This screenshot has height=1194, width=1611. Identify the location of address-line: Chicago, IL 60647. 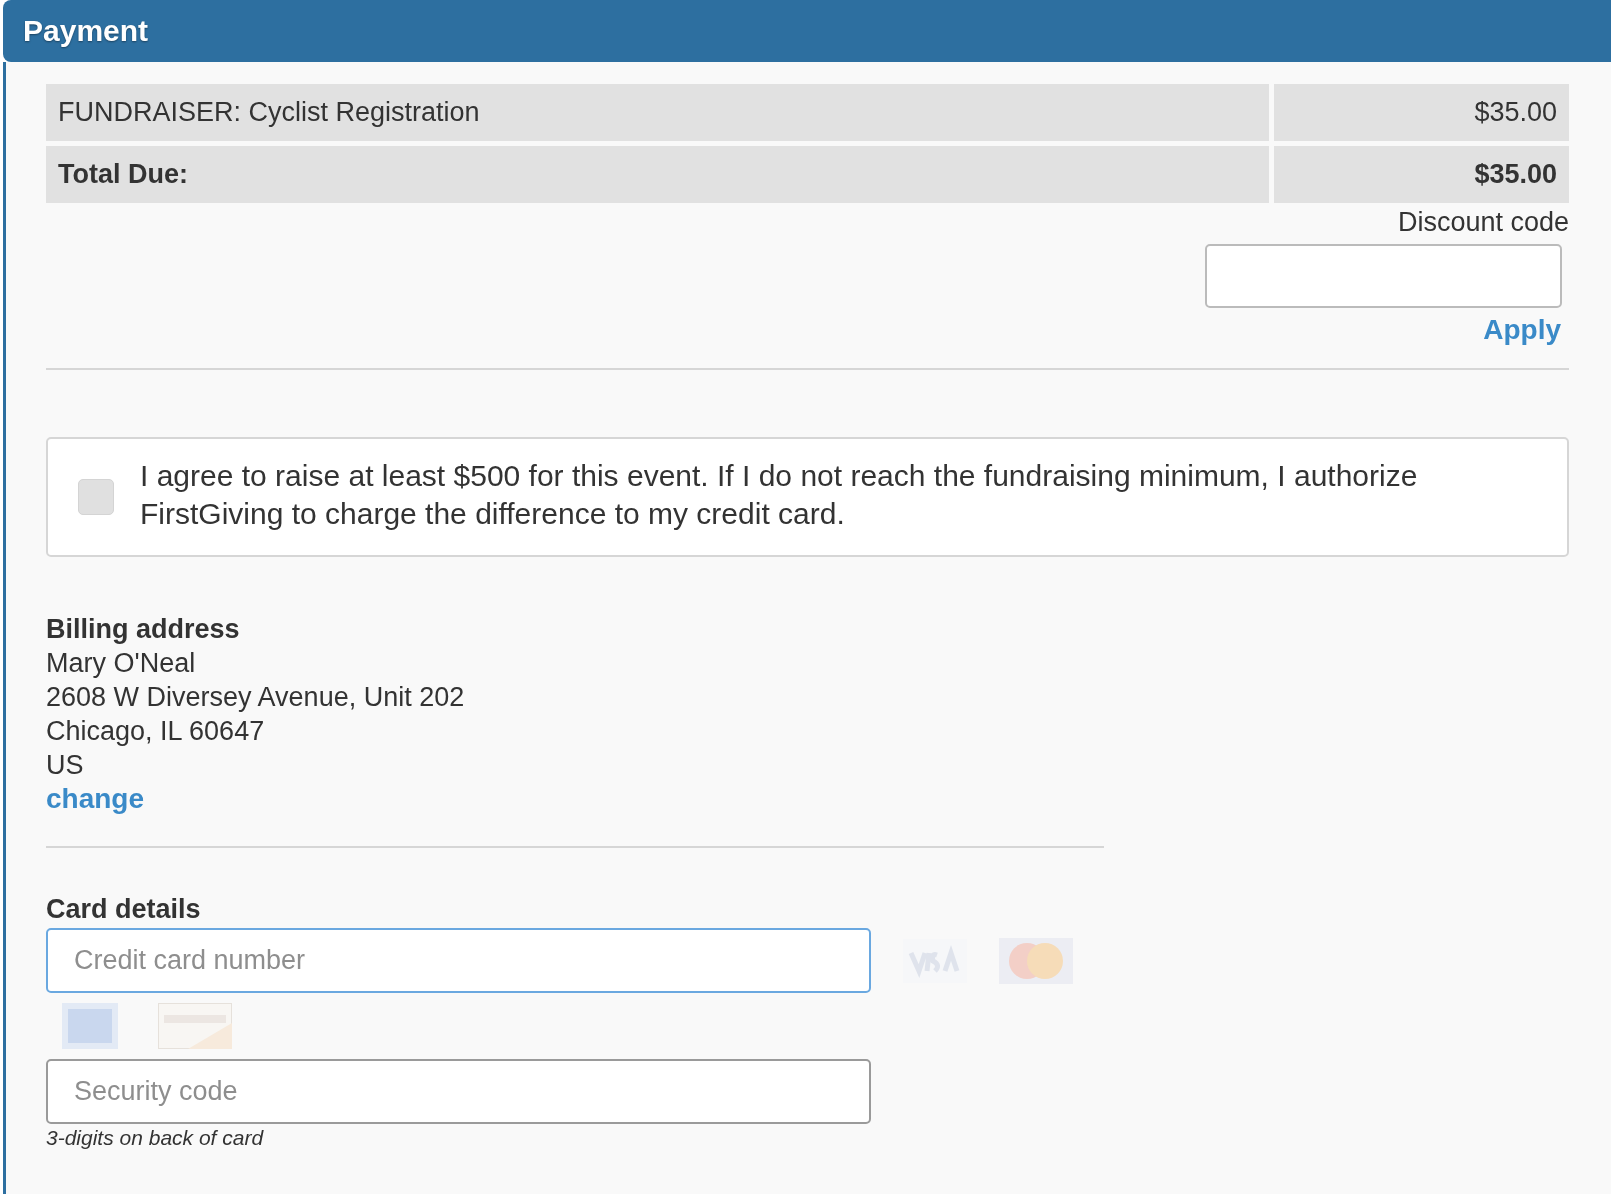
(155, 731).